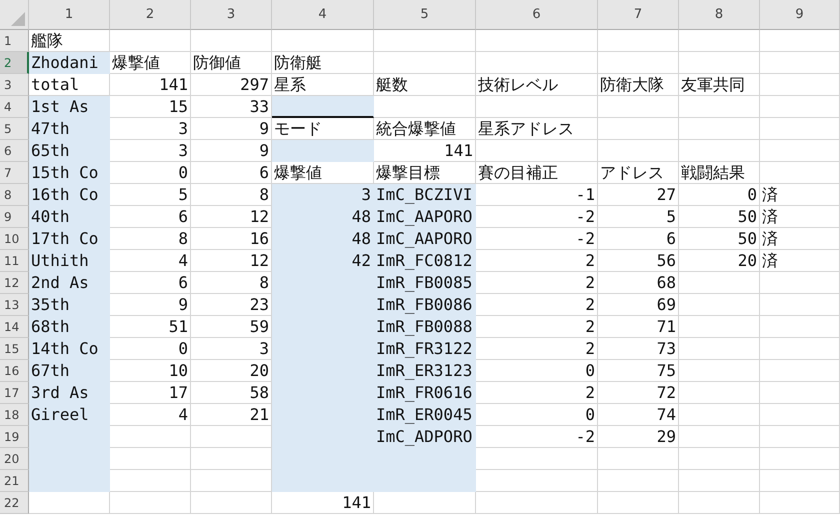  What do you see at coordinates (14, 283) in the screenshot?
I see `row-header: 12` at bounding box center [14, 283].